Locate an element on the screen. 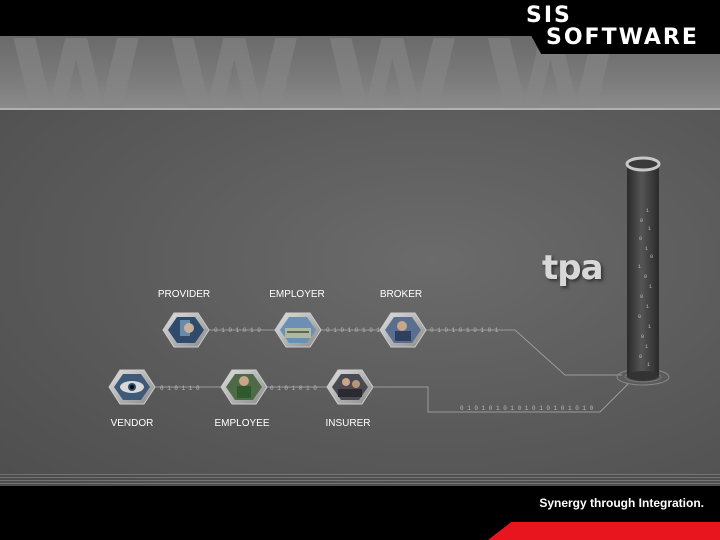 The width and height of the screenshot is (720, 540). node-label-employee: EMPLOYEE is located at coordinates (242, 423).